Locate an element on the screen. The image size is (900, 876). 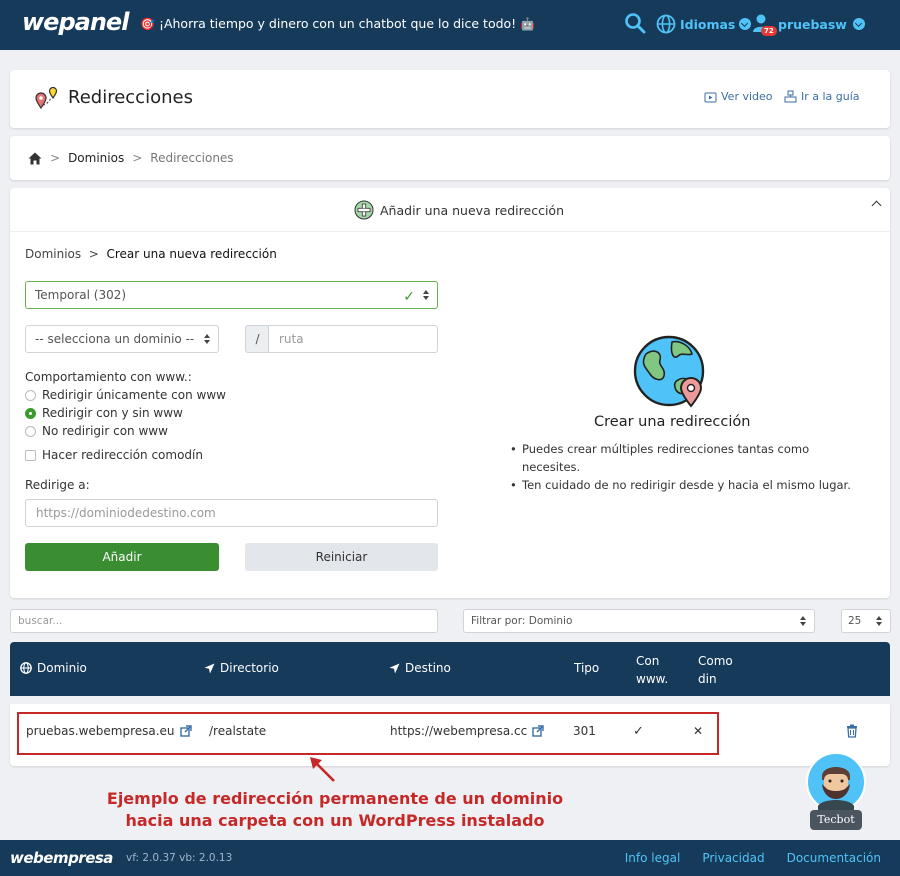
user-label: pruebasw is located at coordinates (812, 24).